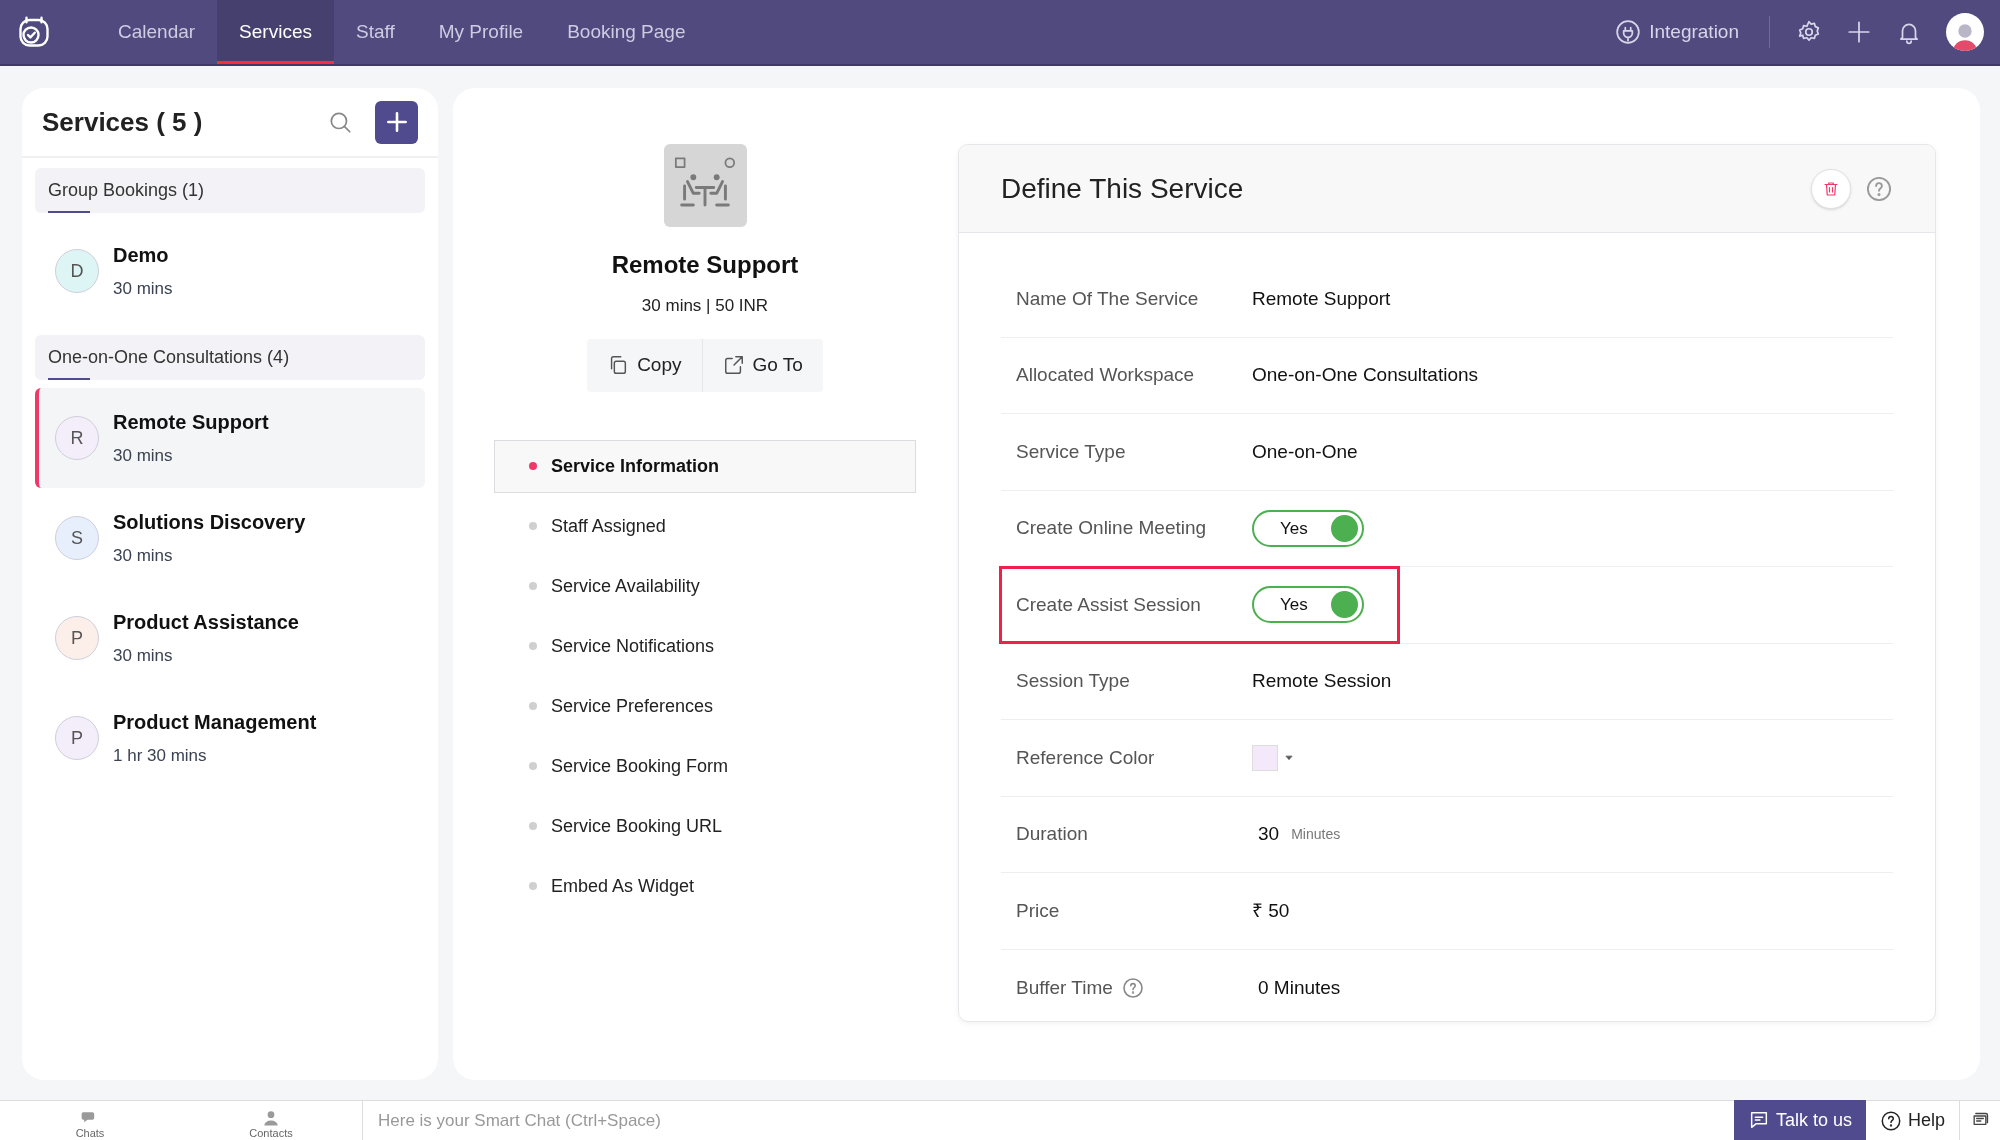 The width and height of the screenshot is (2000, 1140). What do you see at coordinates (215, 723) in the screenshot?
I see `service-name: Product Management` at bounding box center [215, 723].